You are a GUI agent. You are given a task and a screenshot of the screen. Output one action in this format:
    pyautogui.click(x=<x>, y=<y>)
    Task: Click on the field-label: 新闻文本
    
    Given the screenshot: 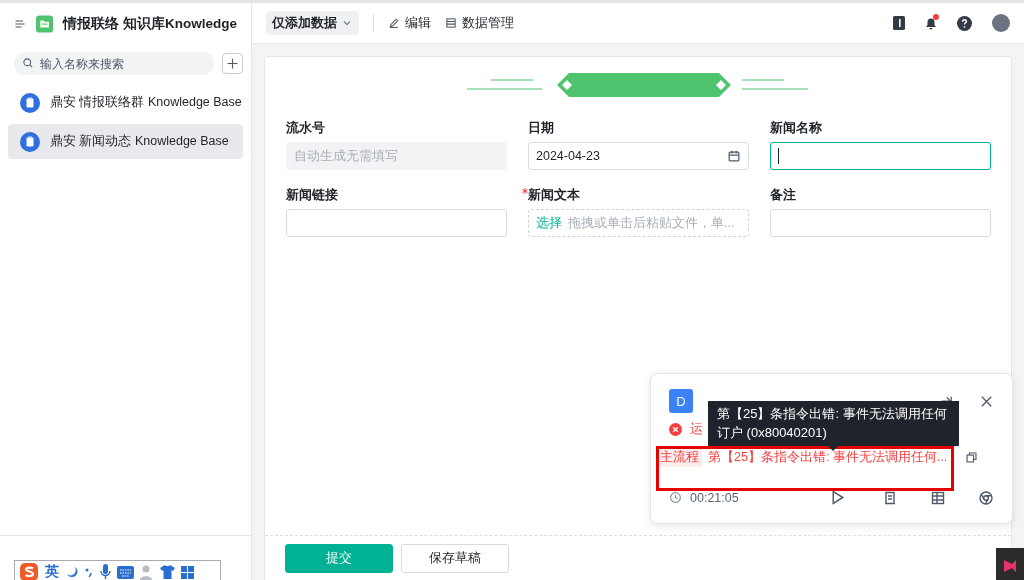 What is the action you would take?
    pyautogui.click(x=554, y=195)
    